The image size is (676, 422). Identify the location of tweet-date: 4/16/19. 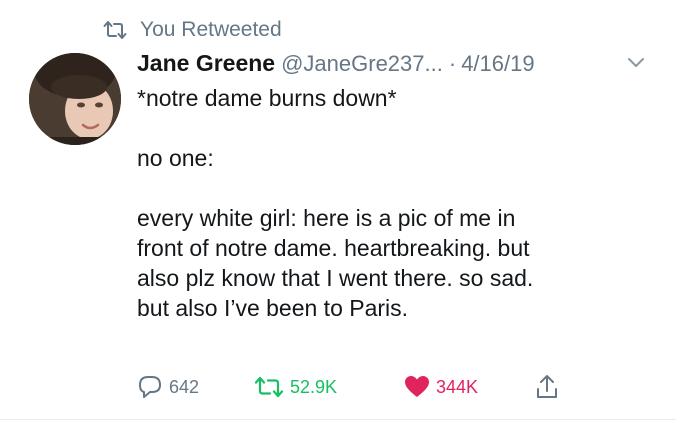
(497, 64).